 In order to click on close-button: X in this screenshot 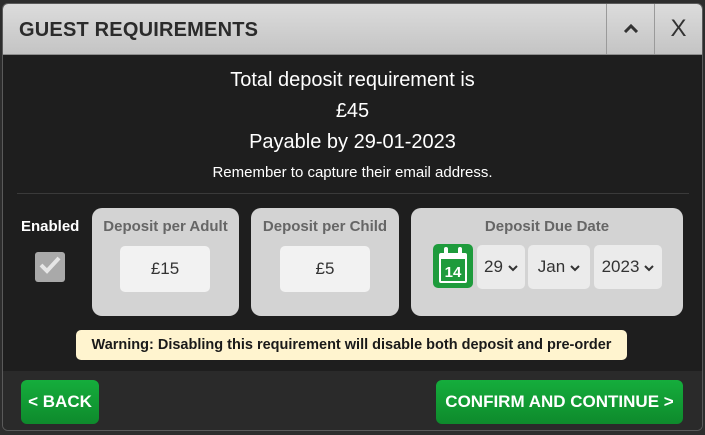, I will do `click(678, 29)`.